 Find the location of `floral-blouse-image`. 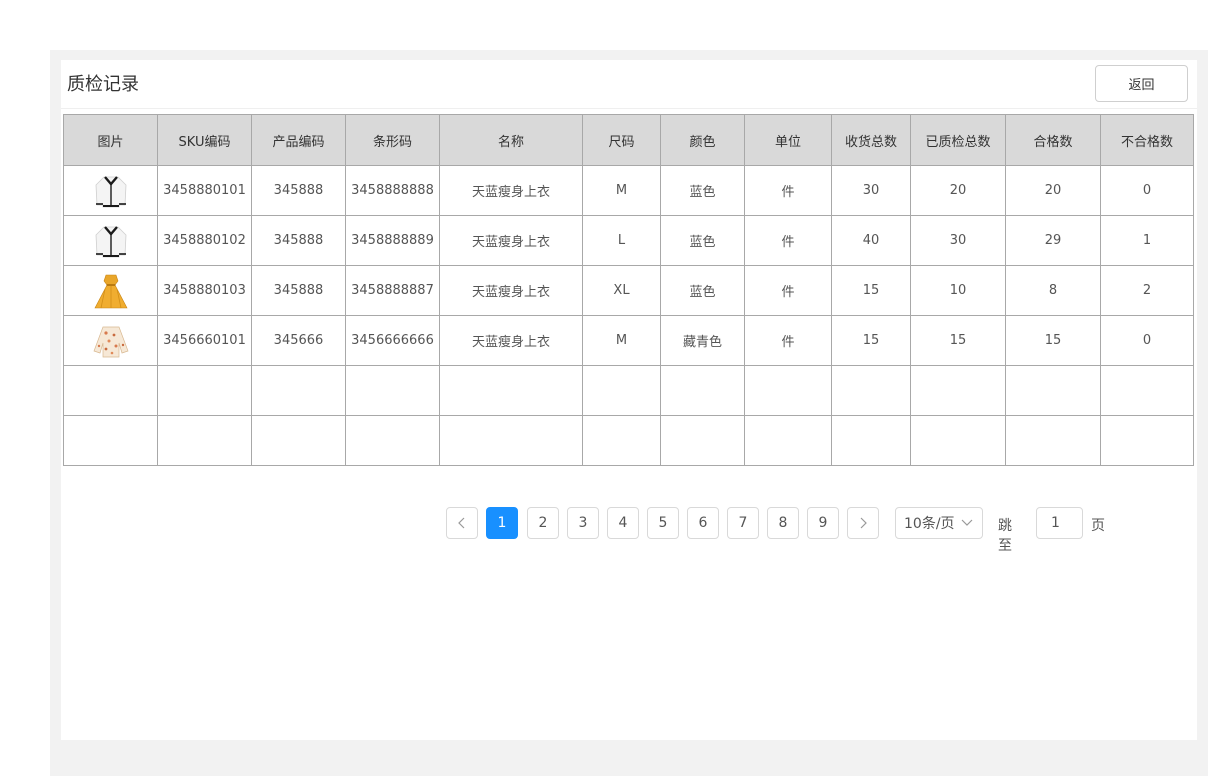

floral-blouse-image is located at coordinates (110, 341).